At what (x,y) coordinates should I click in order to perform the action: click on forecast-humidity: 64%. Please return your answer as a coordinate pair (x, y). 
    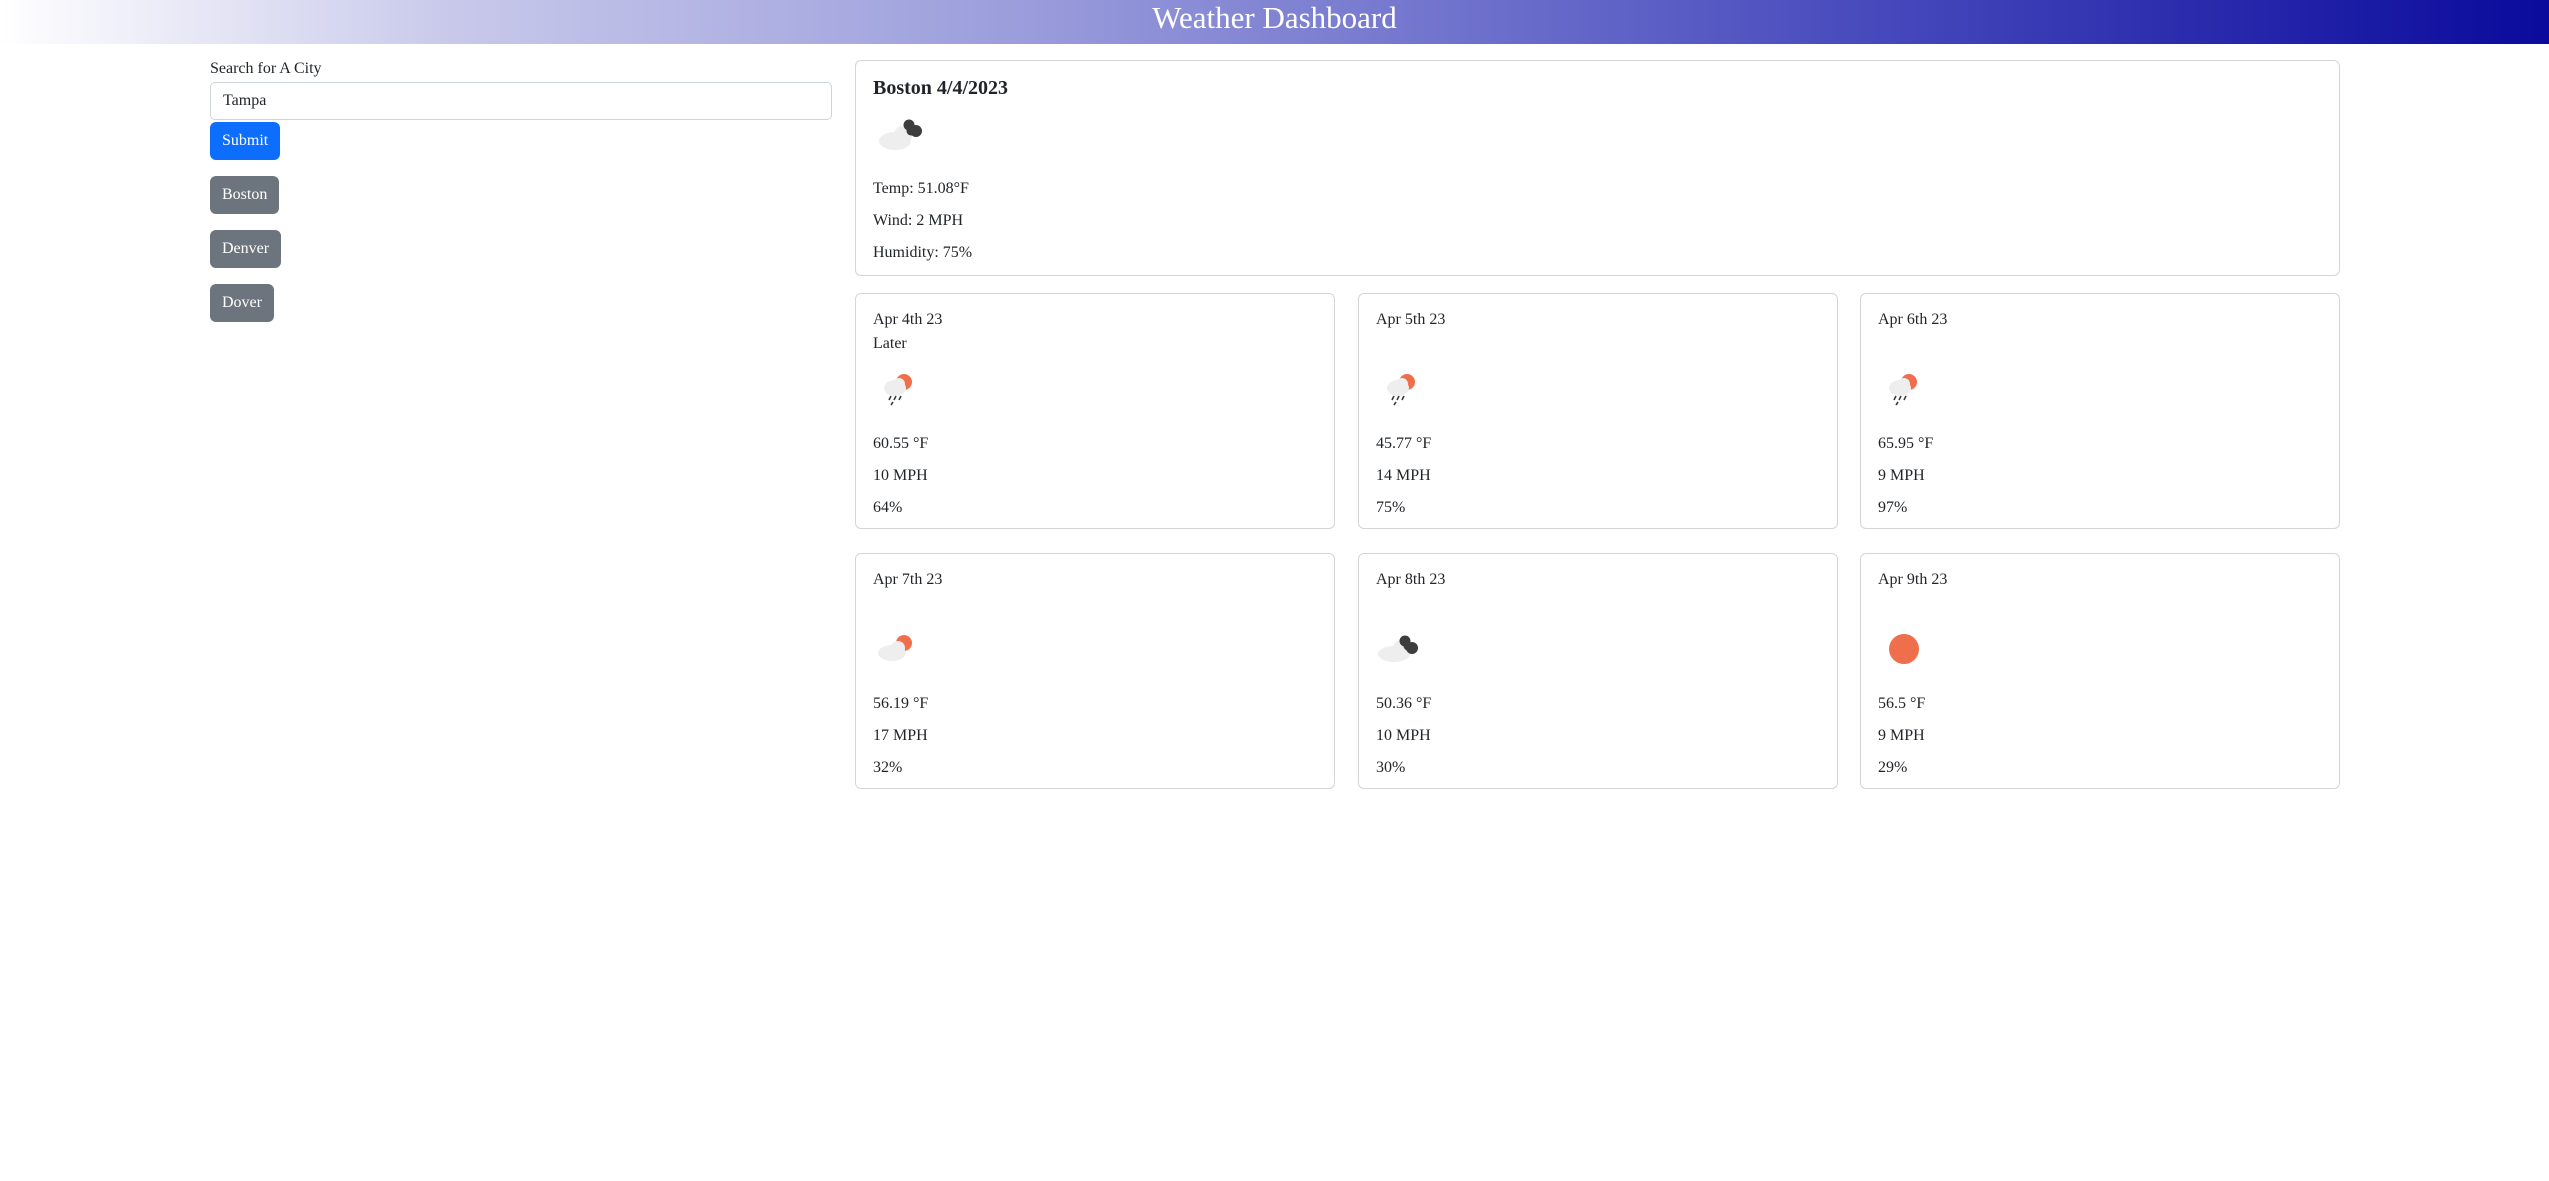
    Looking at the image, I should click on (888, 507).